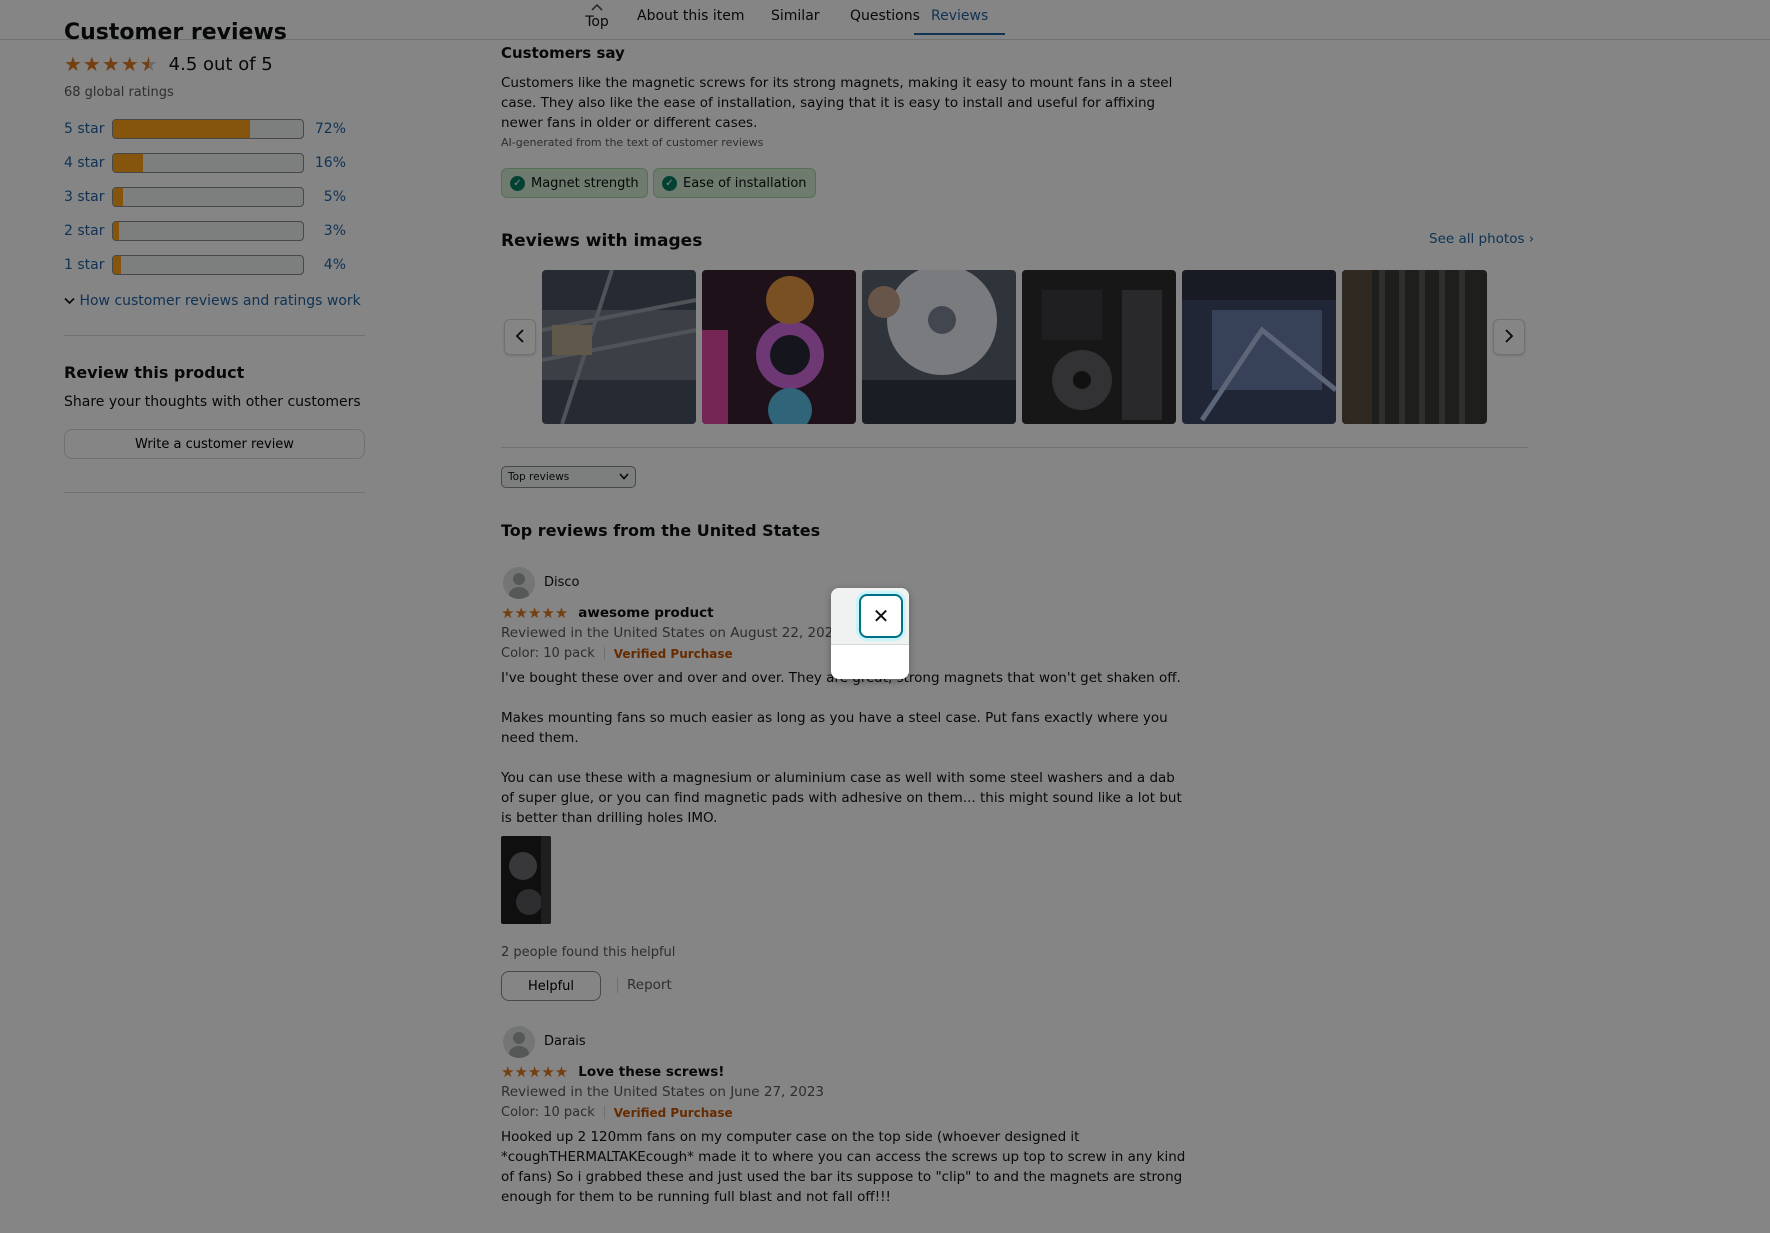 This screenshot has height=1233, width=1770. I want to click on popup-dialog: ✕, so click(870, 633).